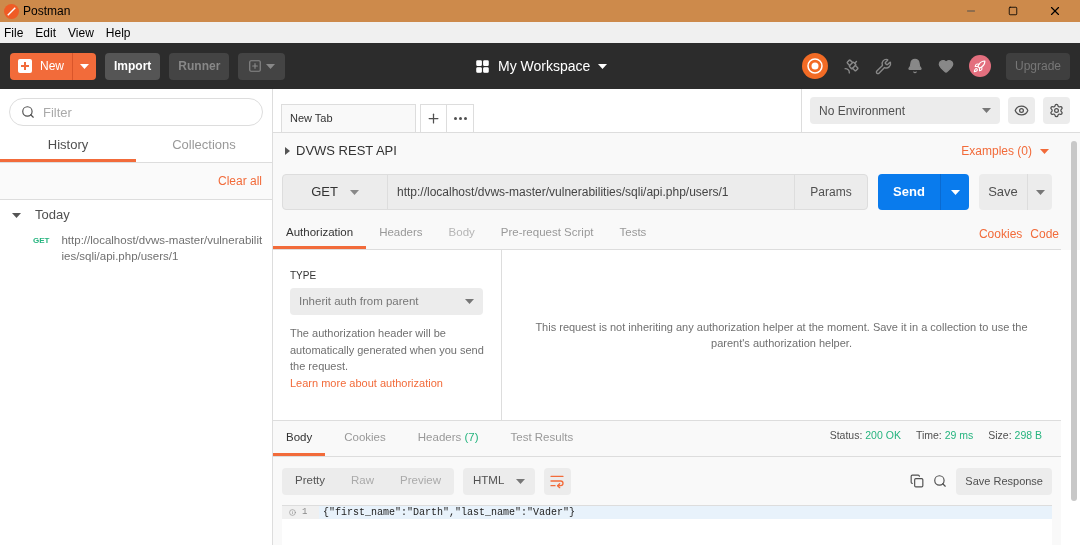  I want to click on auth-type-dropdown: Inherit auth from parent, so click(386, 302).